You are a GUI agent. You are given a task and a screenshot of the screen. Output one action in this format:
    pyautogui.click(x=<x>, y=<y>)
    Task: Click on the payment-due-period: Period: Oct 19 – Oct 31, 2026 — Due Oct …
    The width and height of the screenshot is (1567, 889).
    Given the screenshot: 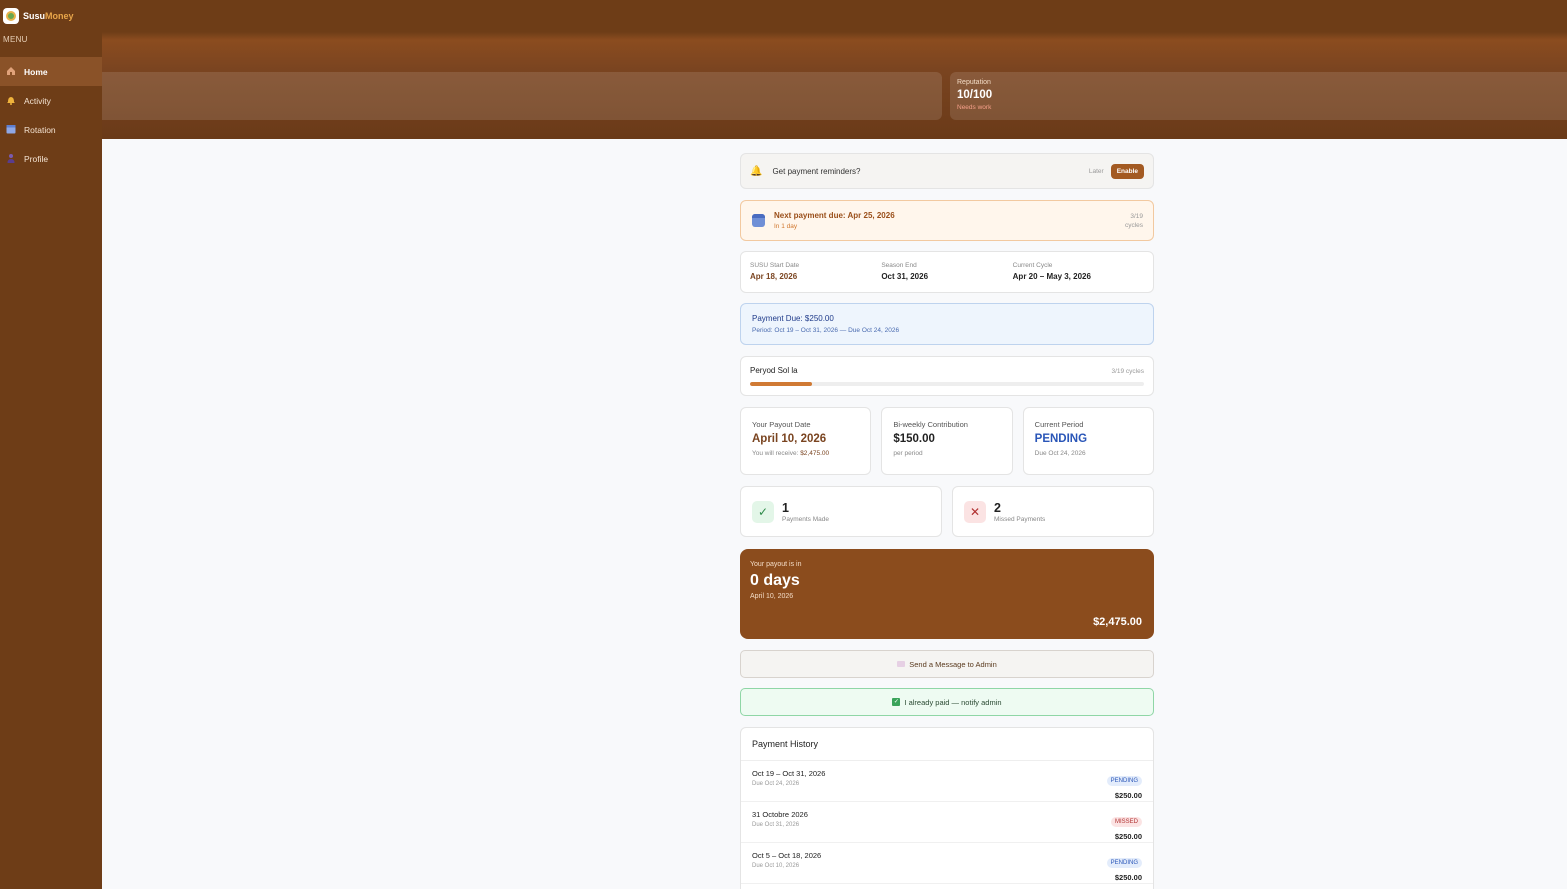 What is the action you would take?
    pyautogui.click(x=826, y=330)
    